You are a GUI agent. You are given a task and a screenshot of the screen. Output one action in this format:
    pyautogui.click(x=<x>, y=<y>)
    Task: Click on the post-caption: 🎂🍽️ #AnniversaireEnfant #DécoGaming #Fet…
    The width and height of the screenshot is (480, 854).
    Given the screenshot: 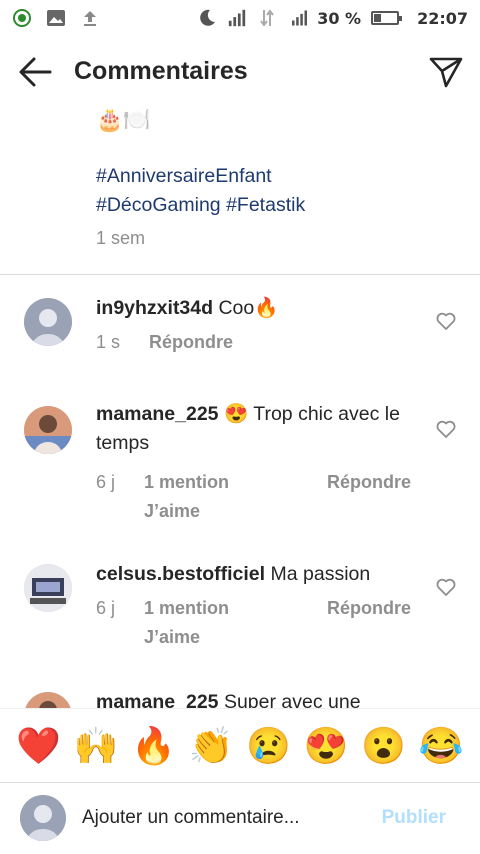 What is the action you would take?
    pyautogui.click(x=276, y=176)
    